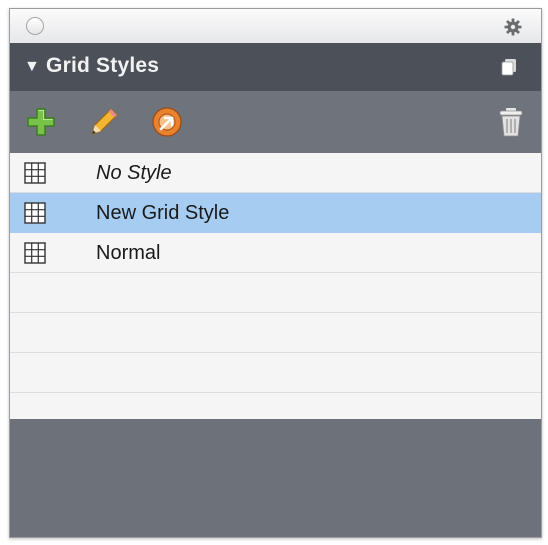  What do you see at coordinates (275, 213) in the screenshot?
I see `style-row-new-grid-style: New Grid Style` at bounding box center [275, 213].